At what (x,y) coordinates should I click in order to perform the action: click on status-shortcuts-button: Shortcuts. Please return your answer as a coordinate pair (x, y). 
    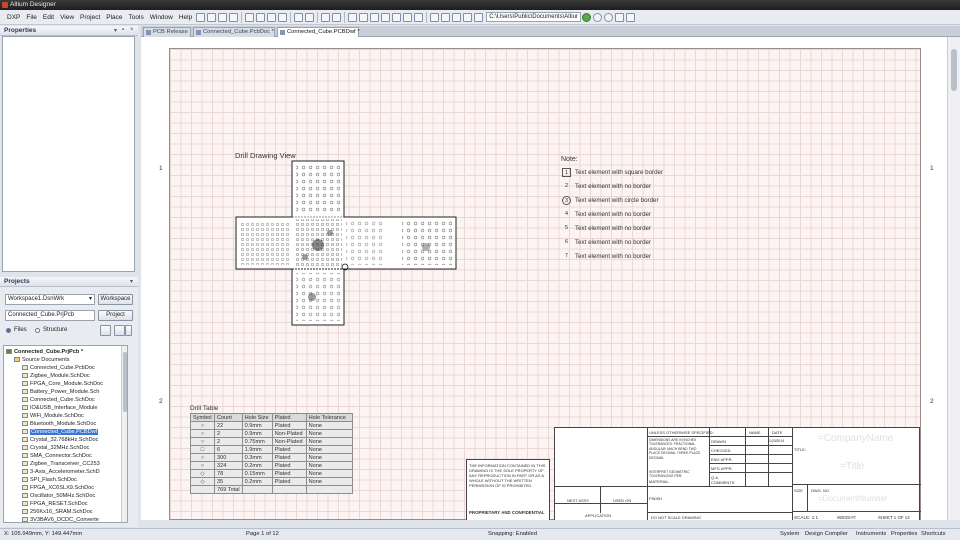
    Looking at the image, I should click on (933, 534).